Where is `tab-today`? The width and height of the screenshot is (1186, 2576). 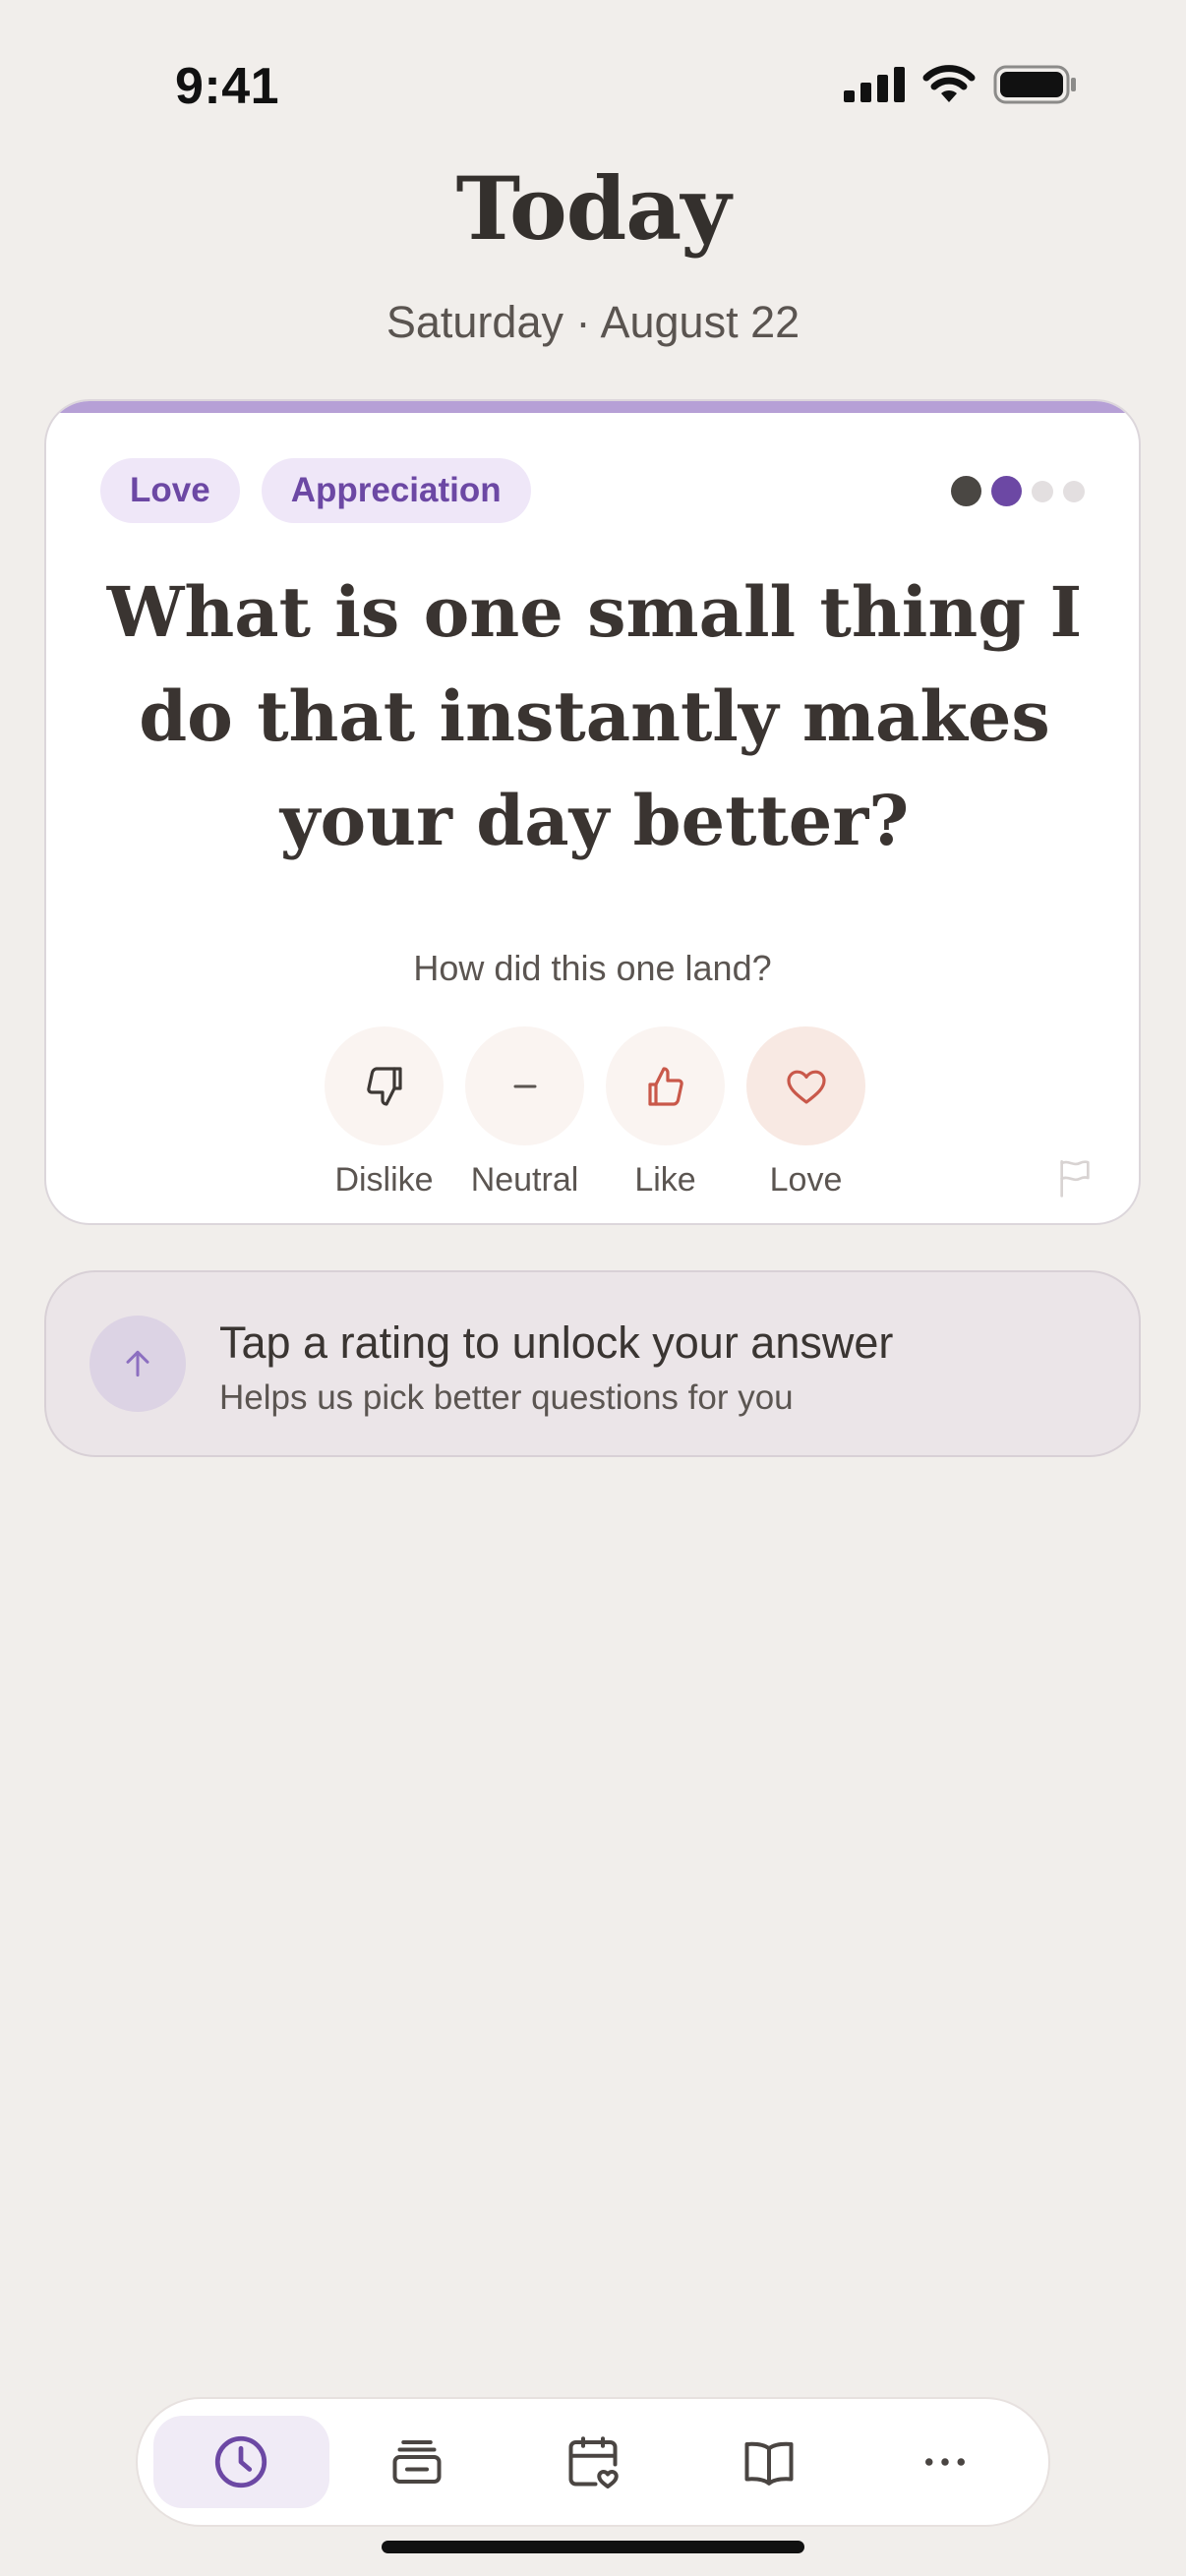
tab-today is located at coordinates (241, 2462).